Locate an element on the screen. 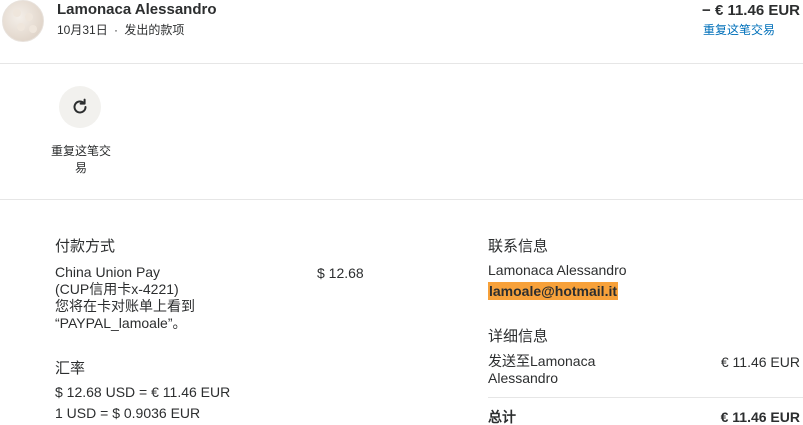  sent-to-name: Alessandro is located at coordinates (523, 378).